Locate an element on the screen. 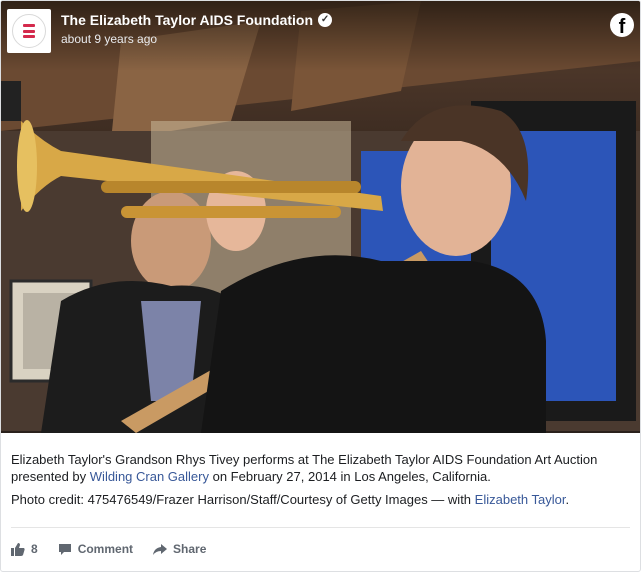 The height and width of the screenshot is (572, 641). foundation-logo is located at coordinates (29, 31).